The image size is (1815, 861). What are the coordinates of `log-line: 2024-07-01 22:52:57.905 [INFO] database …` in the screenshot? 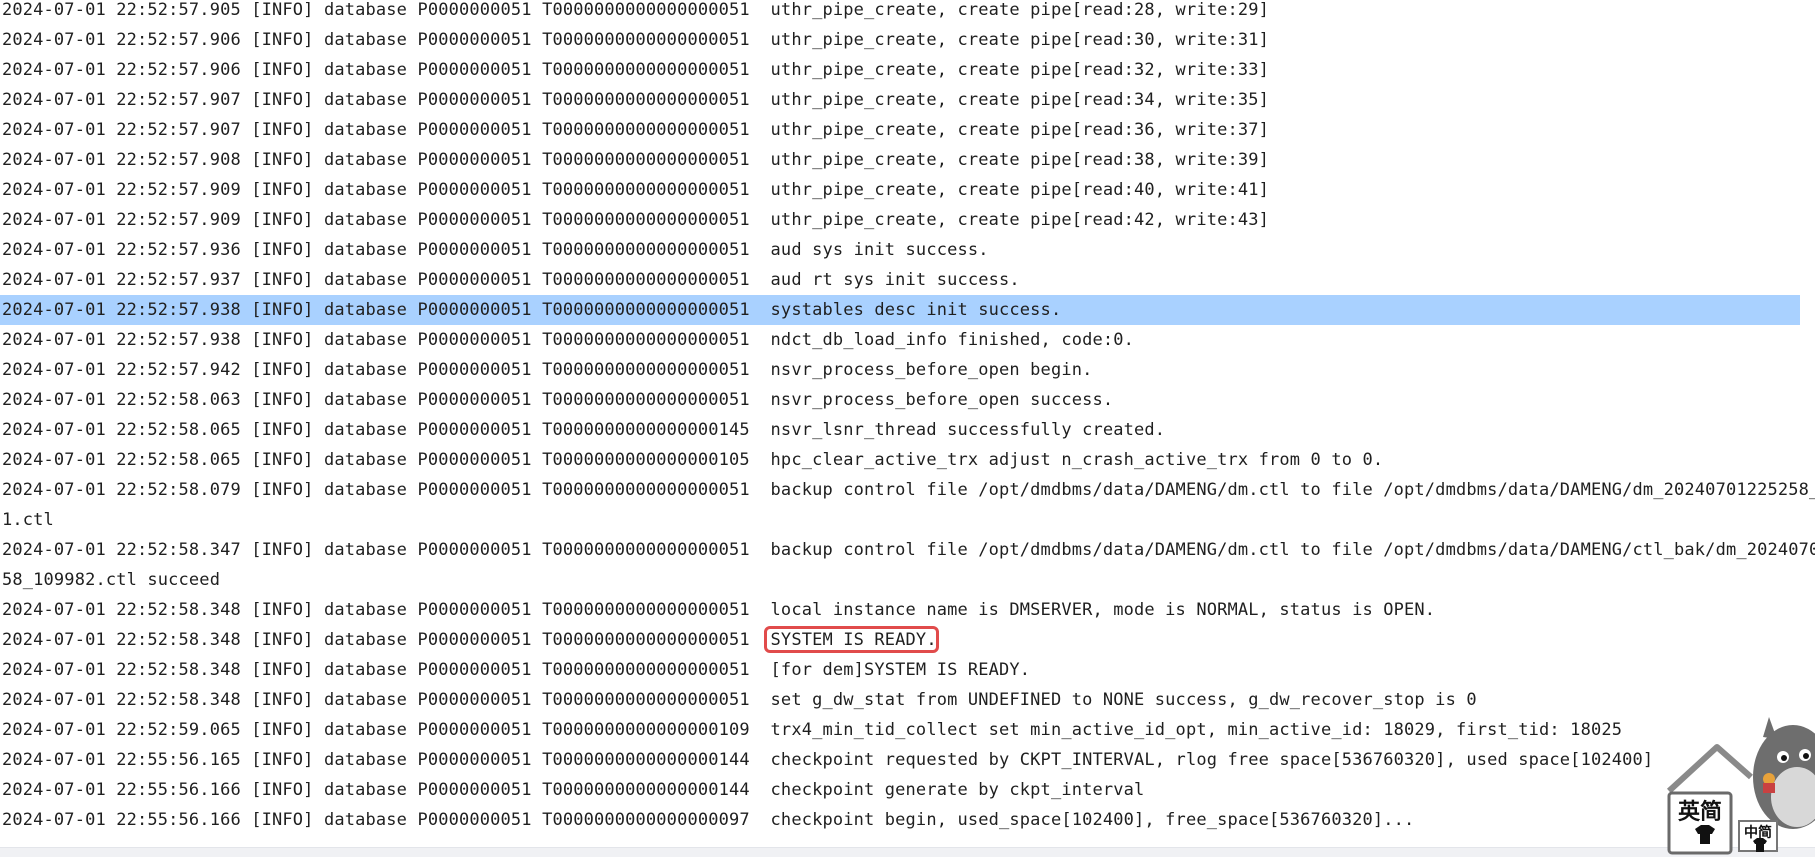 It's located at (900, 12).